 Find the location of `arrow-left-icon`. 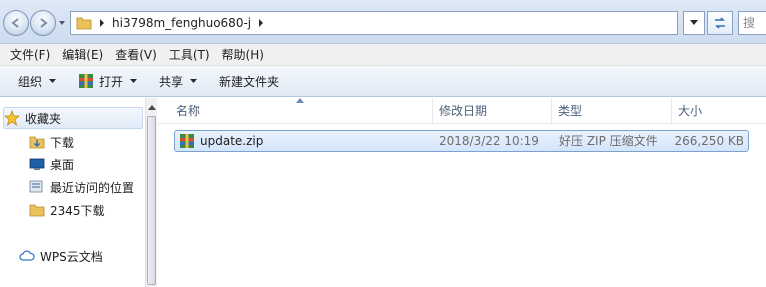

arrow-left-icon is located at coordinates (15, 23).